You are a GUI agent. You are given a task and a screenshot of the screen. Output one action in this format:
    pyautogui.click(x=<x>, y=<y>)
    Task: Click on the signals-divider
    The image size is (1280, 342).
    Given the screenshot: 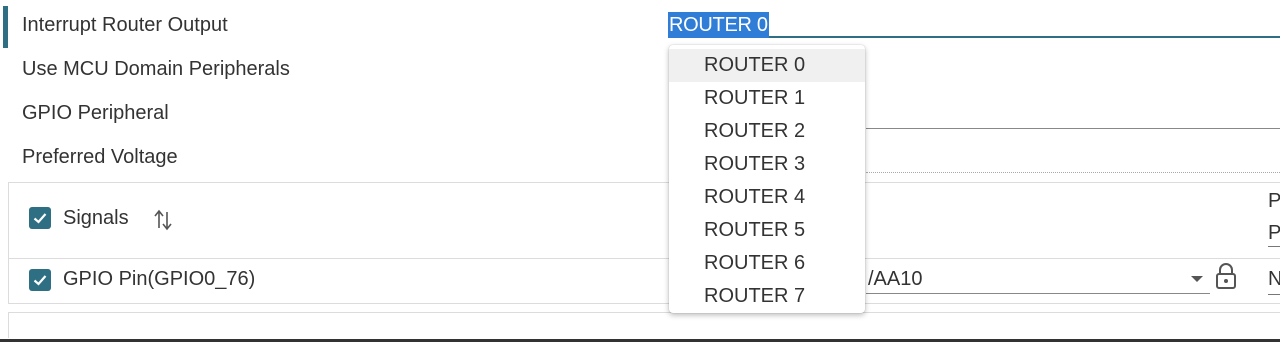 What is the action you would take?
    pyautogui.click(x=644, y=258)
    